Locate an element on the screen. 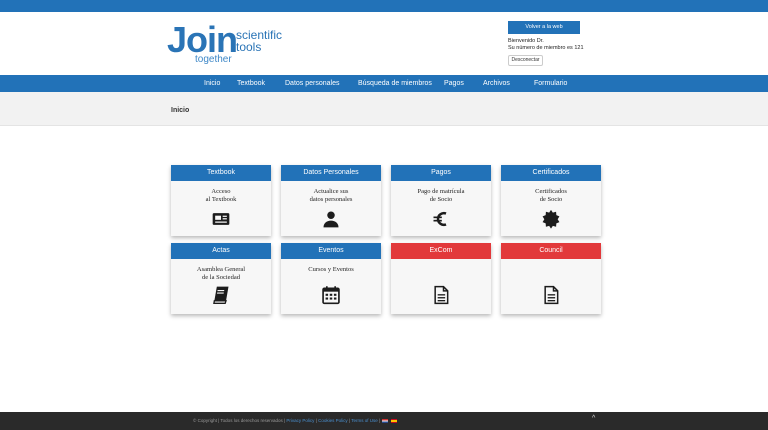 This screenshot has width=768, height=430. card-line2: al Textbook is located at coordinates (221, 199).